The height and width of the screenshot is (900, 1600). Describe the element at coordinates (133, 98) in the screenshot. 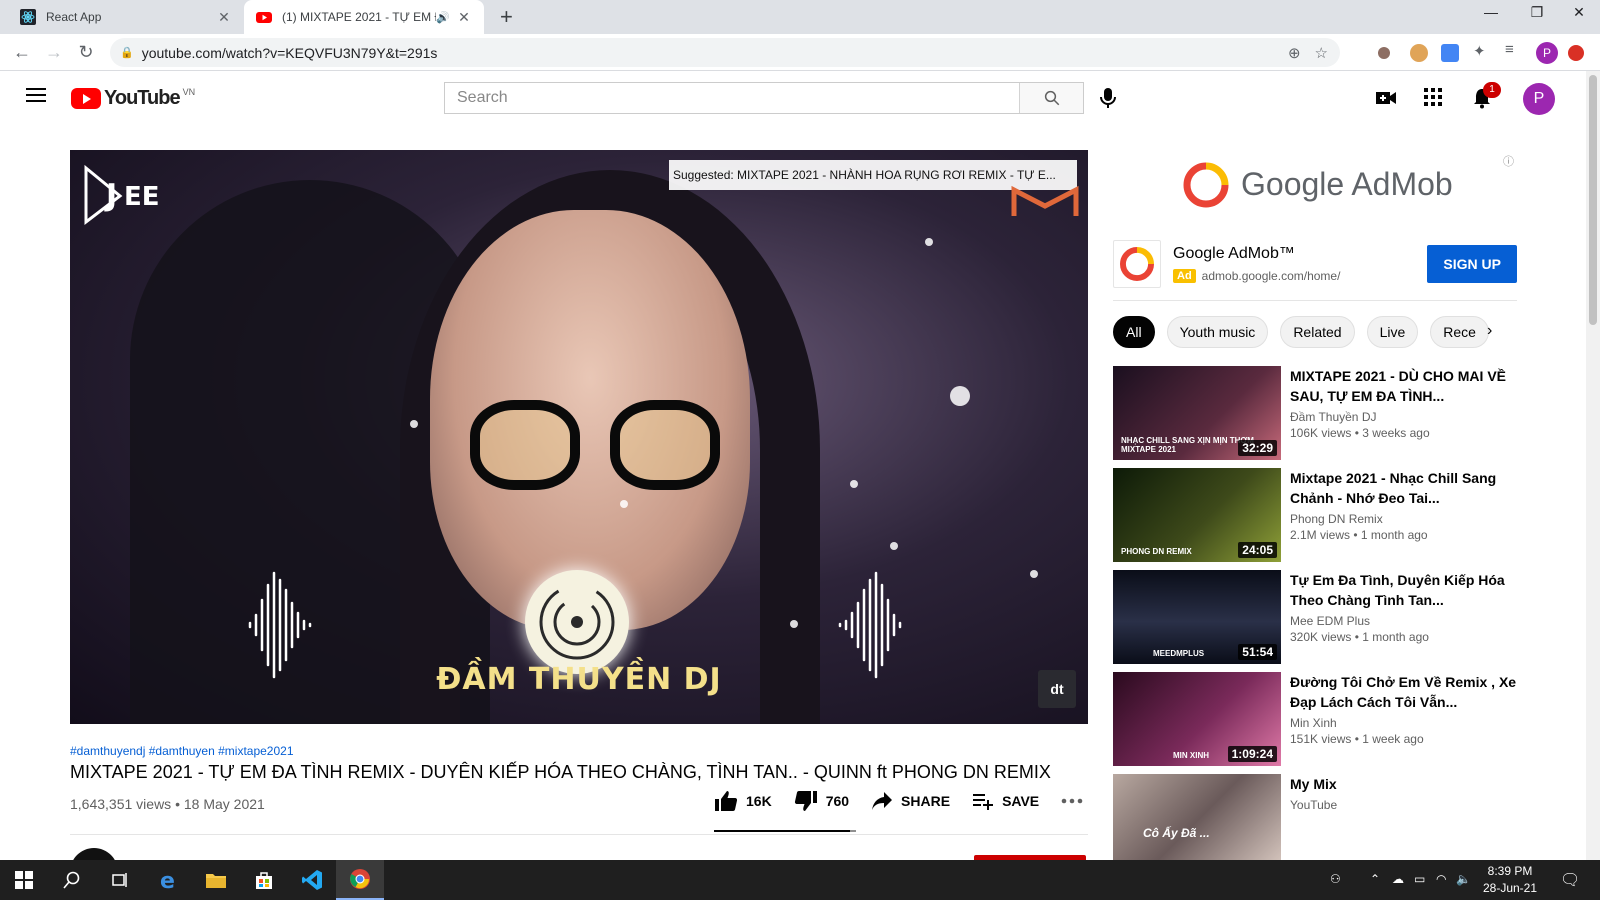

I see `youtube-logo: YouTube VN` at that location.